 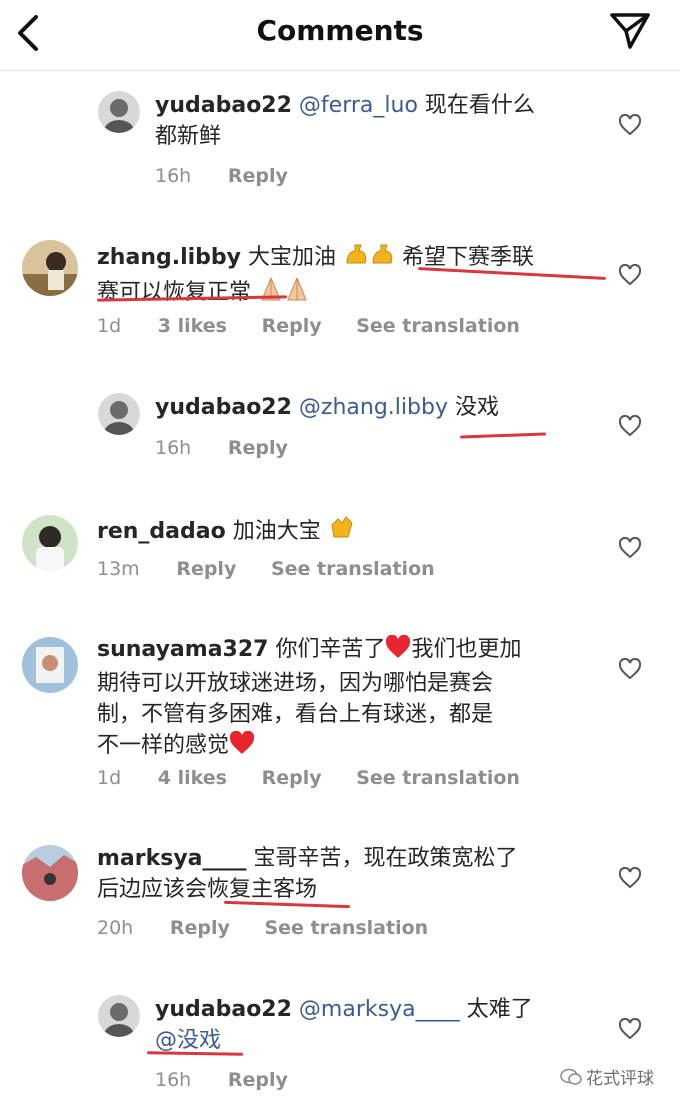 I want to click on comment-meta: 1d 4 likes Reply See translation, so click(x=322, y=778).